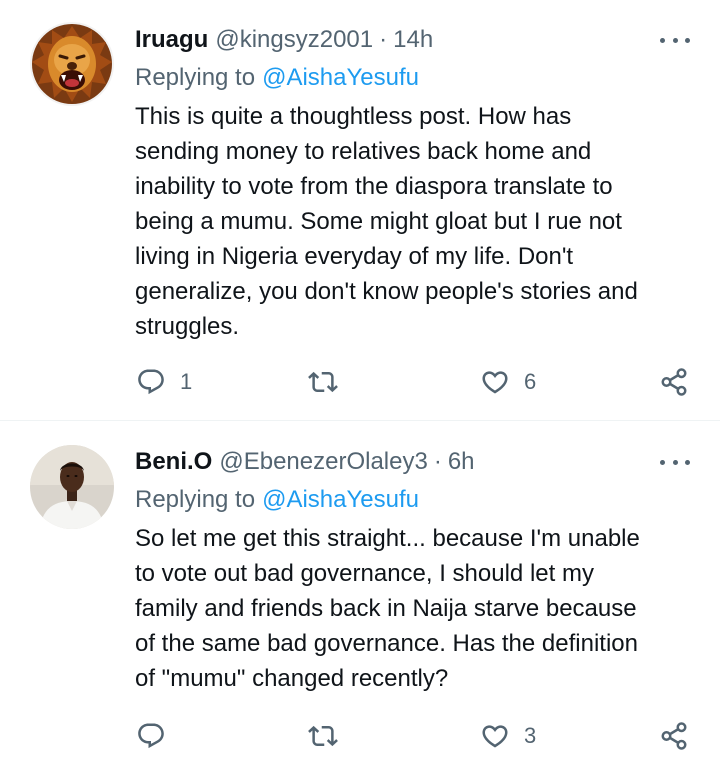 The width and height of the screenshot is (720, 775). What do you see at coordinates (360, 736) in the screenshot?
I see `tweet-actions: 3` at bounding box center [360, 736].